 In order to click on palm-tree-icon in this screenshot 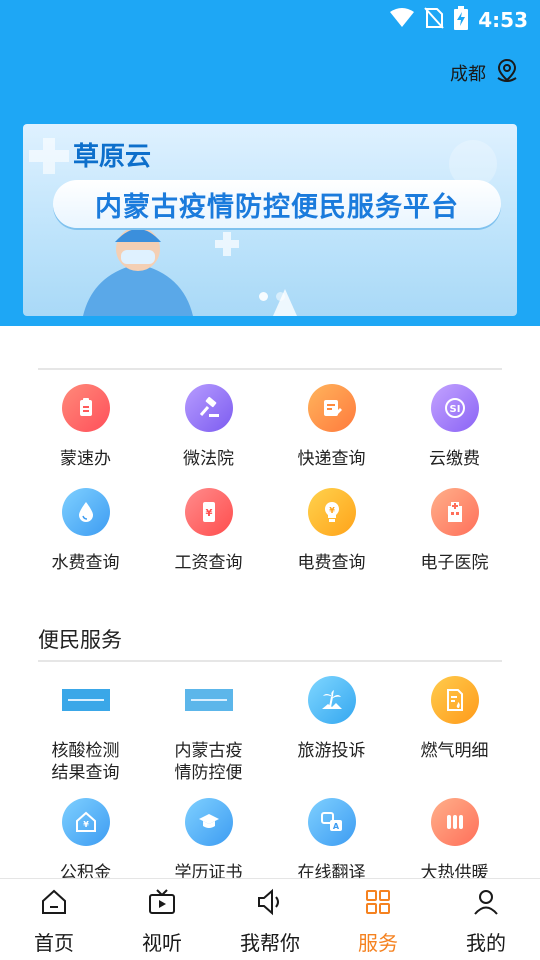, I will do `click(331, 700)`.